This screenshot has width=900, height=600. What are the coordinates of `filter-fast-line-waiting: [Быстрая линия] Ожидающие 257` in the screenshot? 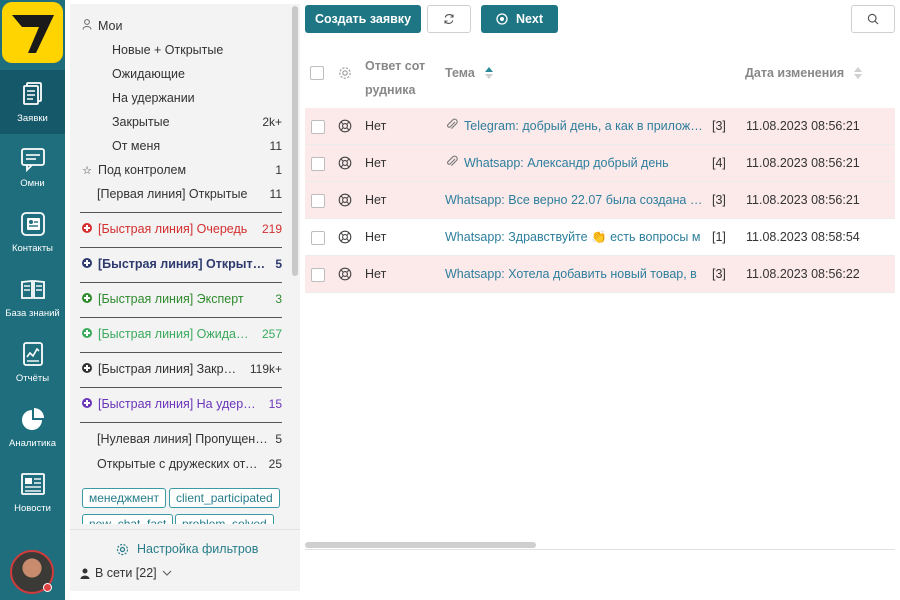 It's located at (181, 334).